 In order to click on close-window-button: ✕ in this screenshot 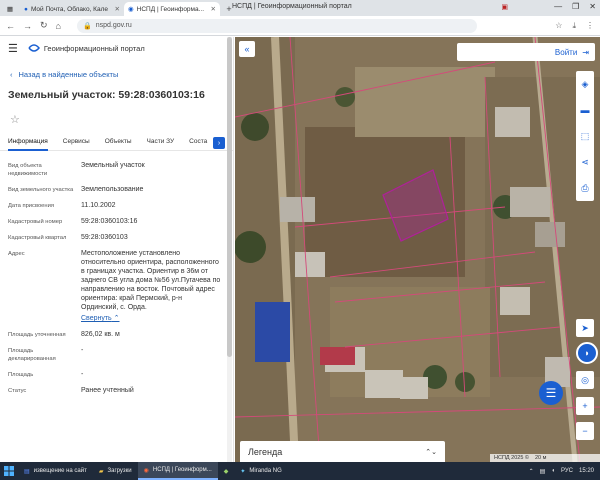, I will do `click(592, 6)`.